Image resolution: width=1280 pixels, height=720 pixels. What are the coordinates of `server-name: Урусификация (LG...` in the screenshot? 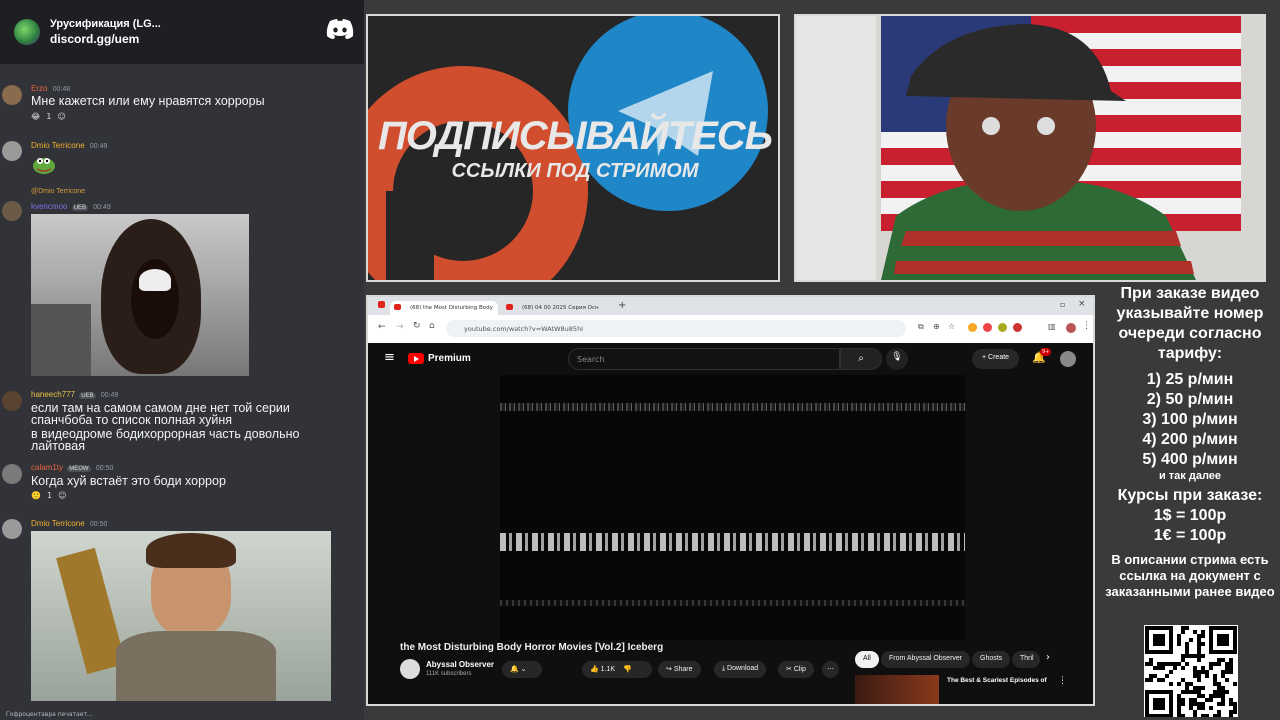 It's located at (105, 24).